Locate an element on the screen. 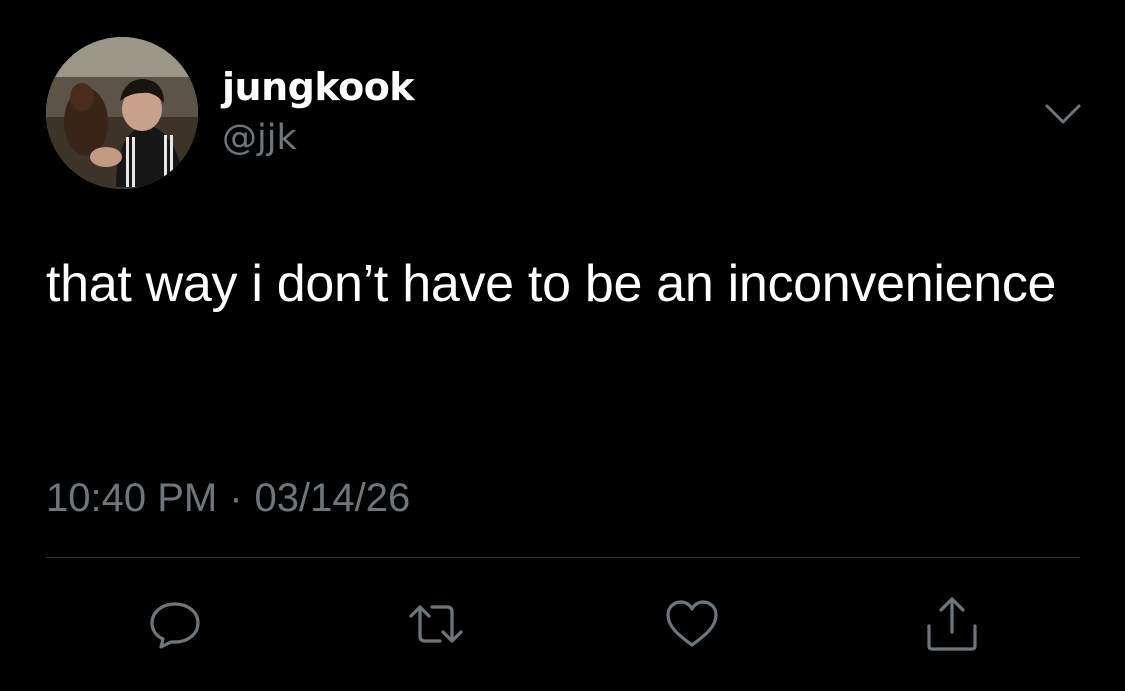 The width and height of the screenshot is (1125, 691). retweet-button is located at coordinates (436, 624).